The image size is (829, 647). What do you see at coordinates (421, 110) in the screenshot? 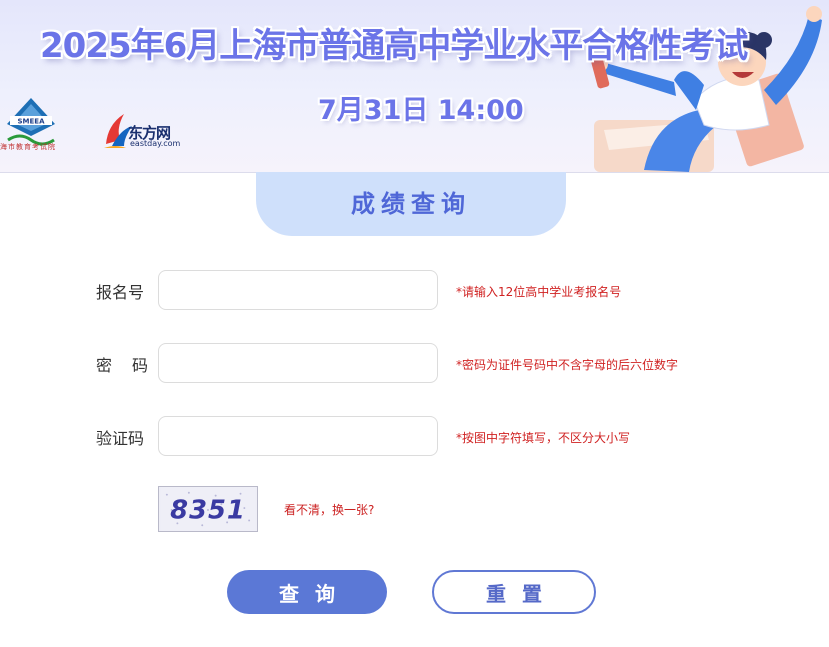
I see `exam-date: 7月31日 14:00` at bounding box center [421, 110].